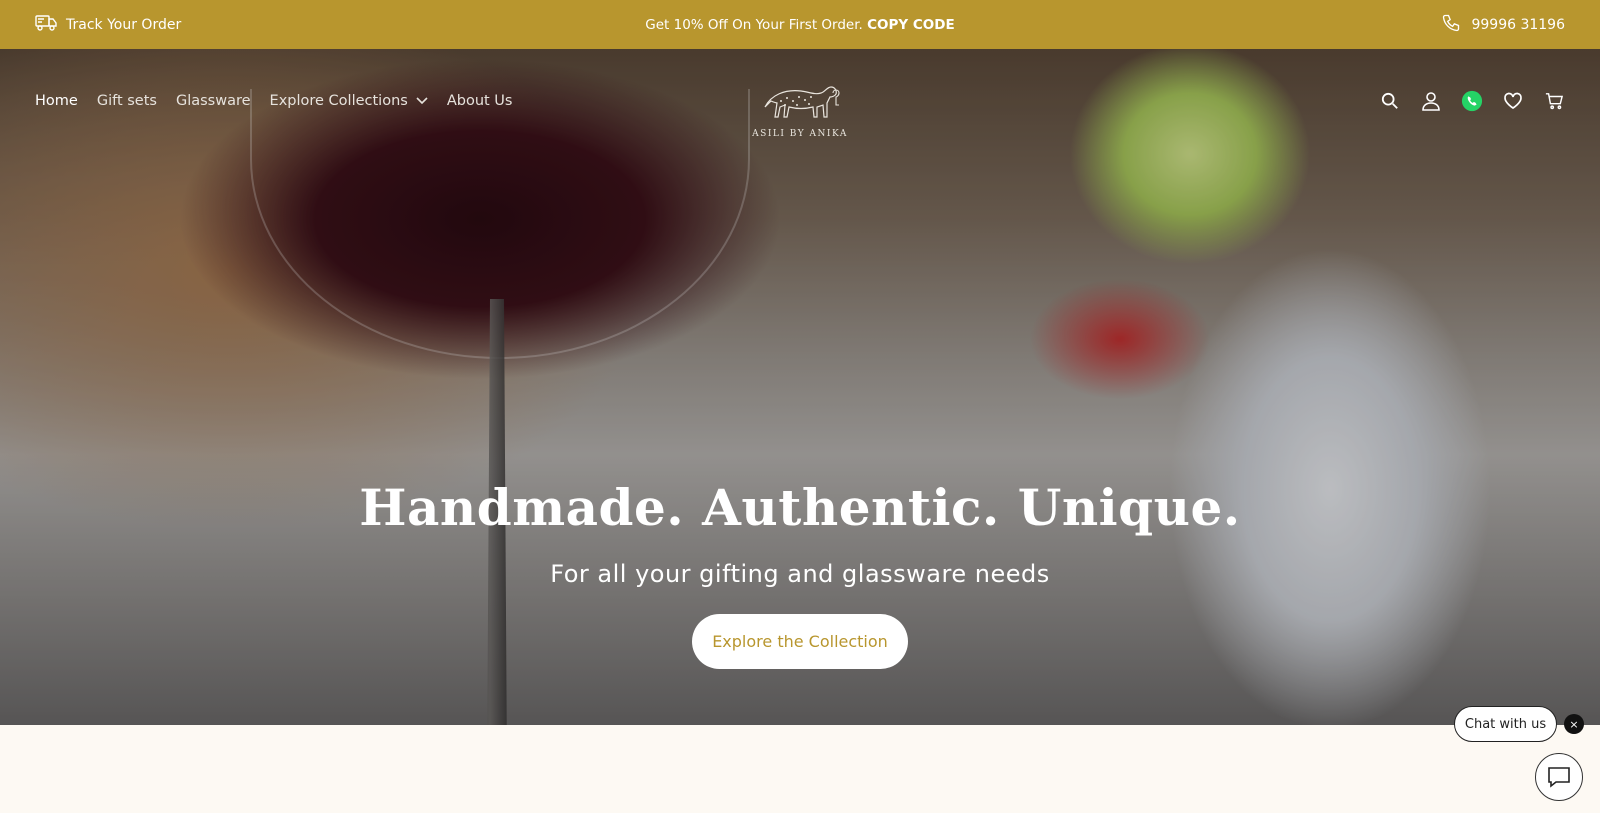  I want to click on cheetah-logo-icon, so click(802, 102).